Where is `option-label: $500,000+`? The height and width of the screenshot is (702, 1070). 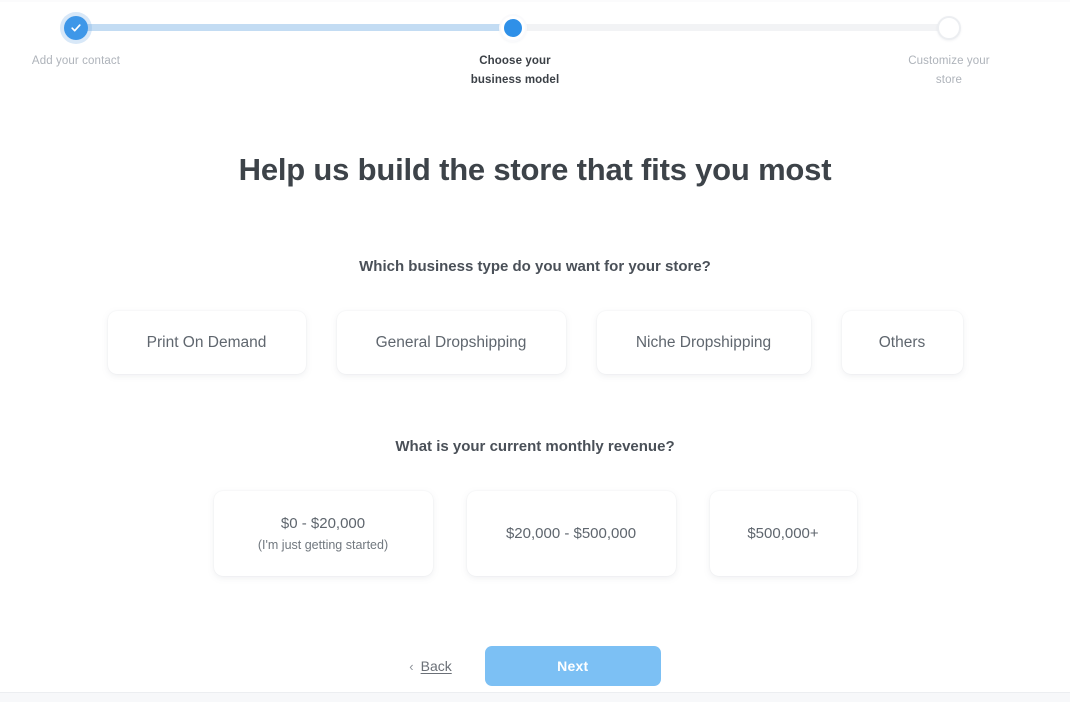
option-label: $500,000+ is located at coordinates (783, 533).